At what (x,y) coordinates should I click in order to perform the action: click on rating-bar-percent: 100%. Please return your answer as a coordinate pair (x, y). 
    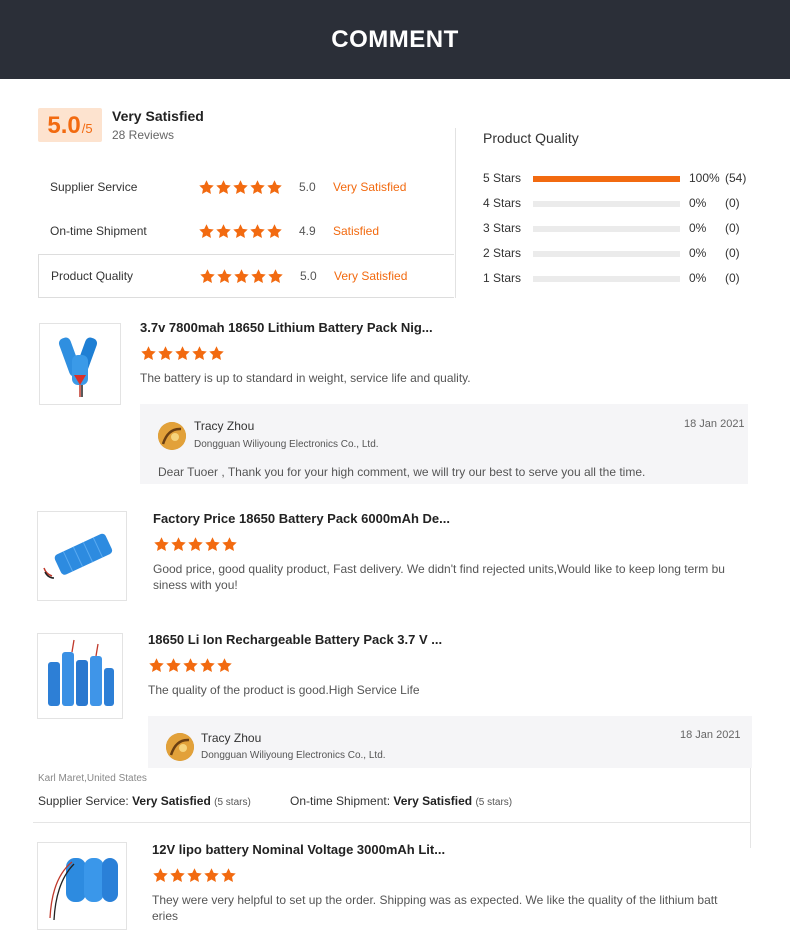
    Looking at the image, I should click on (704, 178).